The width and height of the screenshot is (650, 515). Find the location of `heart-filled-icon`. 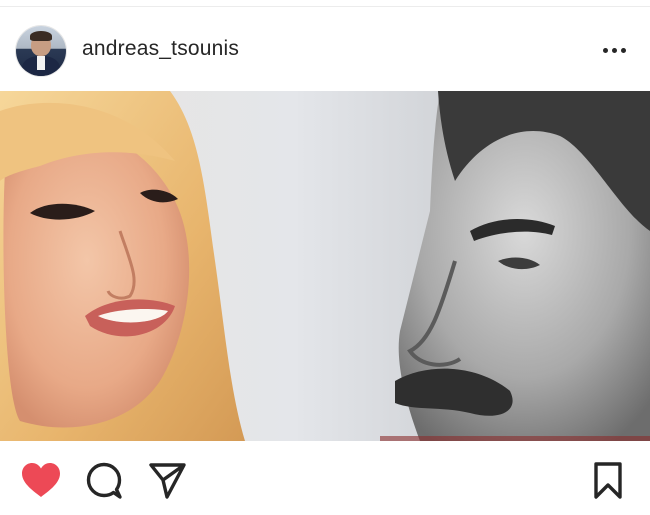

heart-filled-icon is located at coordinates (41, 480).